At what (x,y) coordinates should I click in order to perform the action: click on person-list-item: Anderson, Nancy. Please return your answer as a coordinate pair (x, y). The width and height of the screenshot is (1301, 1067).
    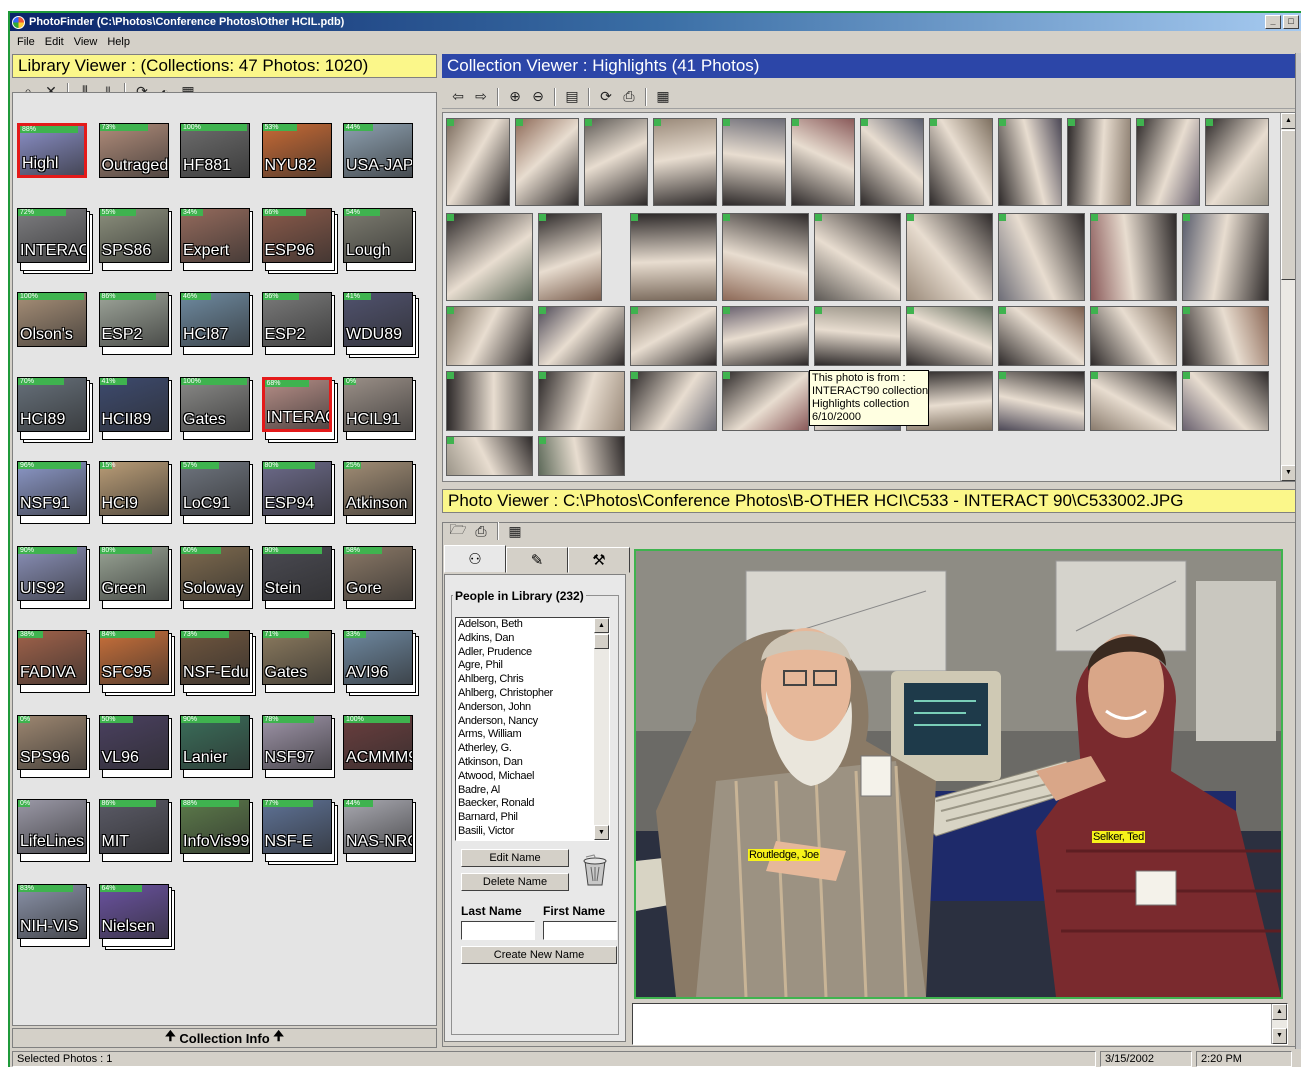
    Looking at the image, I should click on (532, 722).